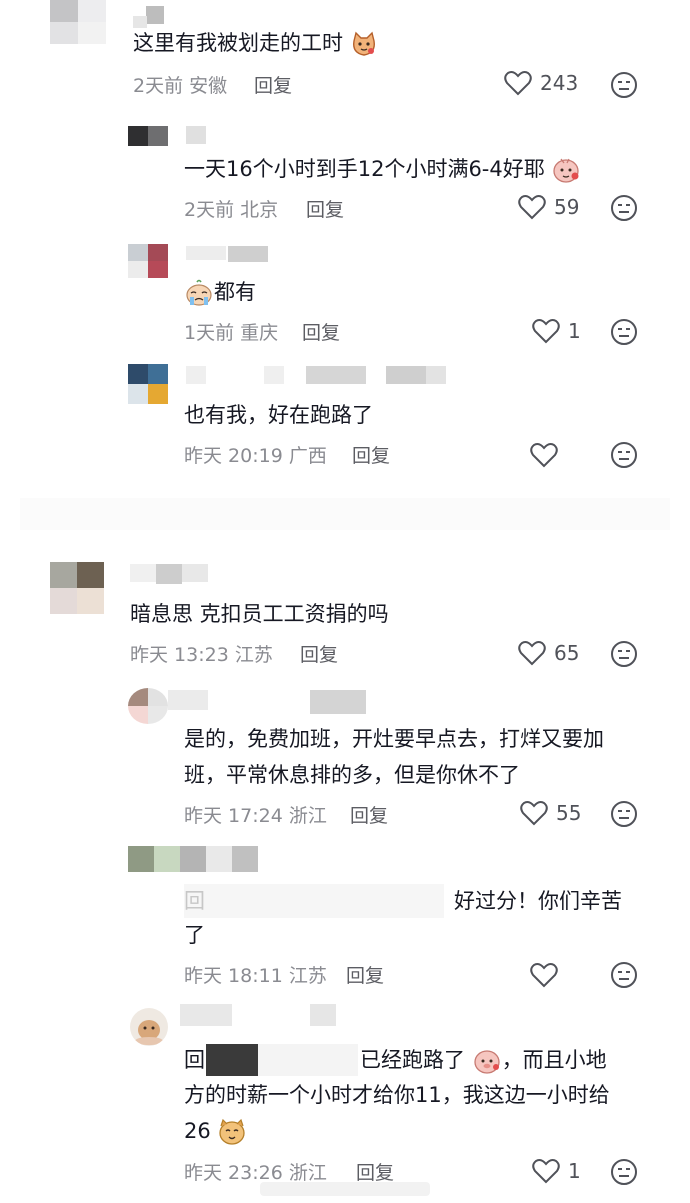  I want to click on watermark-band, so click(345, 514).